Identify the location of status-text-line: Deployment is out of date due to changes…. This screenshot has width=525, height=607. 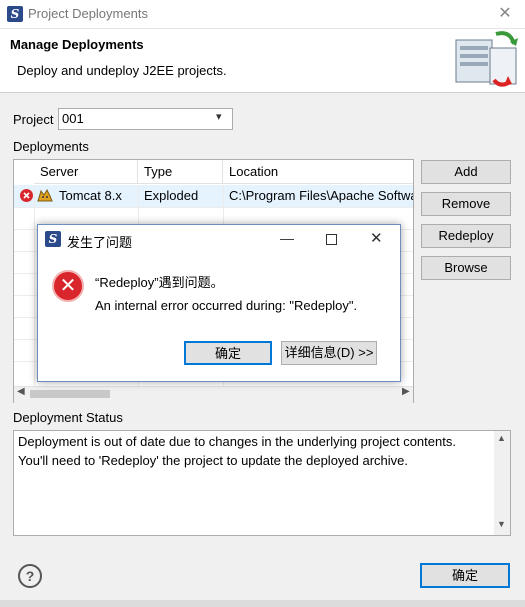
(237, 441).